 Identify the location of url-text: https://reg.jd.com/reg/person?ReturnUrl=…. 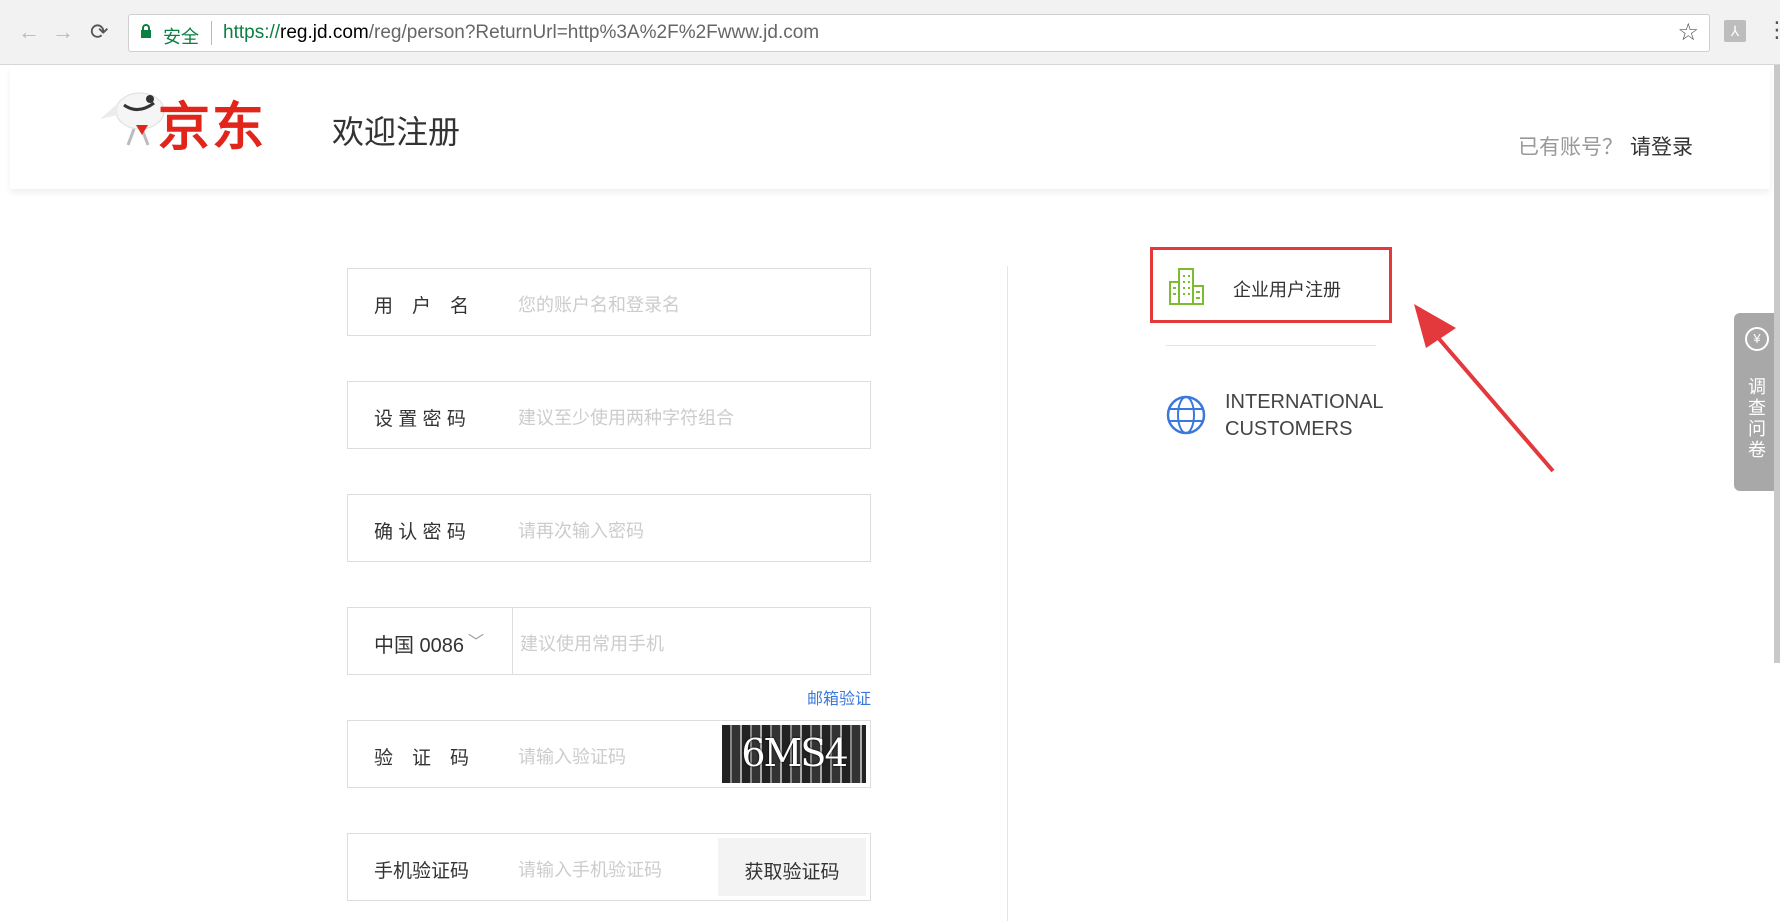
(521, 33).